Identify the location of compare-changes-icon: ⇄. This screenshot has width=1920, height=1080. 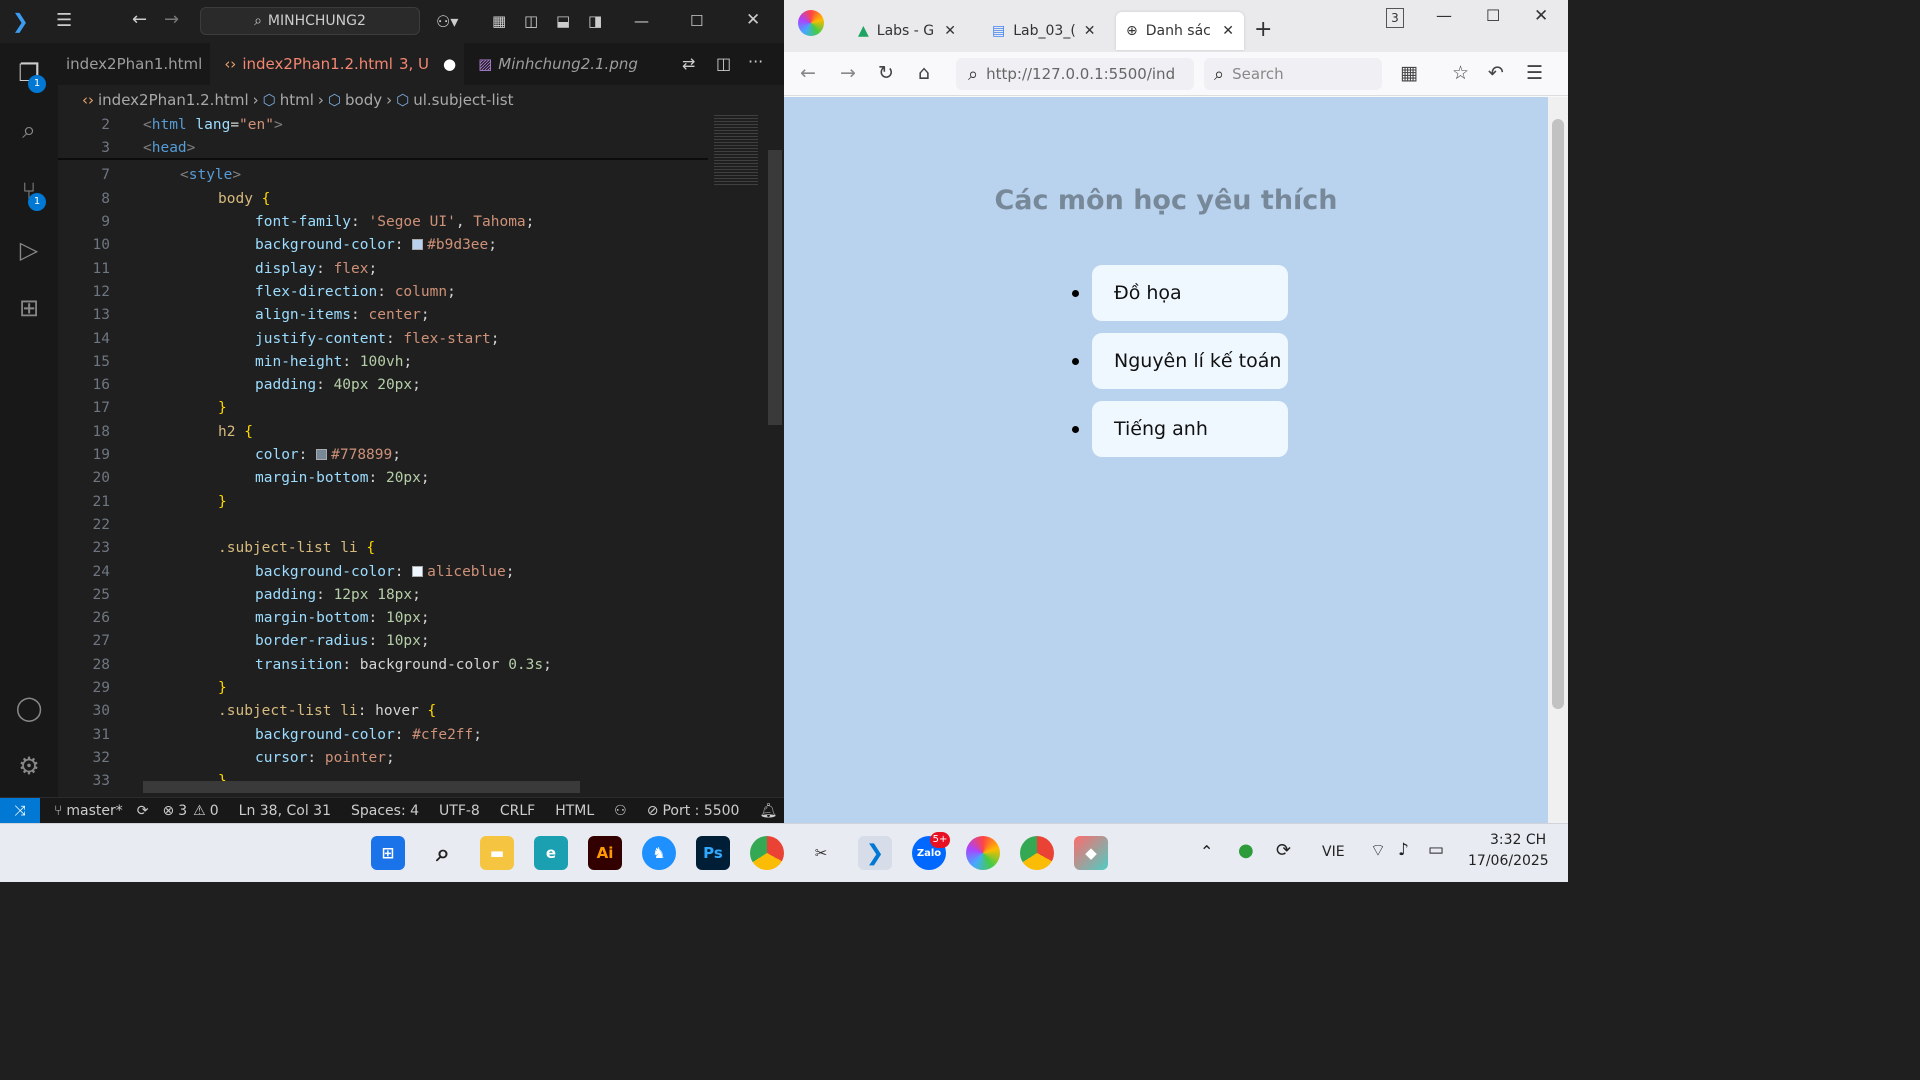
(688, 63).